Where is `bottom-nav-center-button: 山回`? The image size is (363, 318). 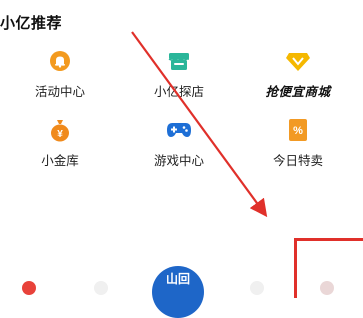
bottom-nav-center-button: 山回 is located at coordinates (178, 292).